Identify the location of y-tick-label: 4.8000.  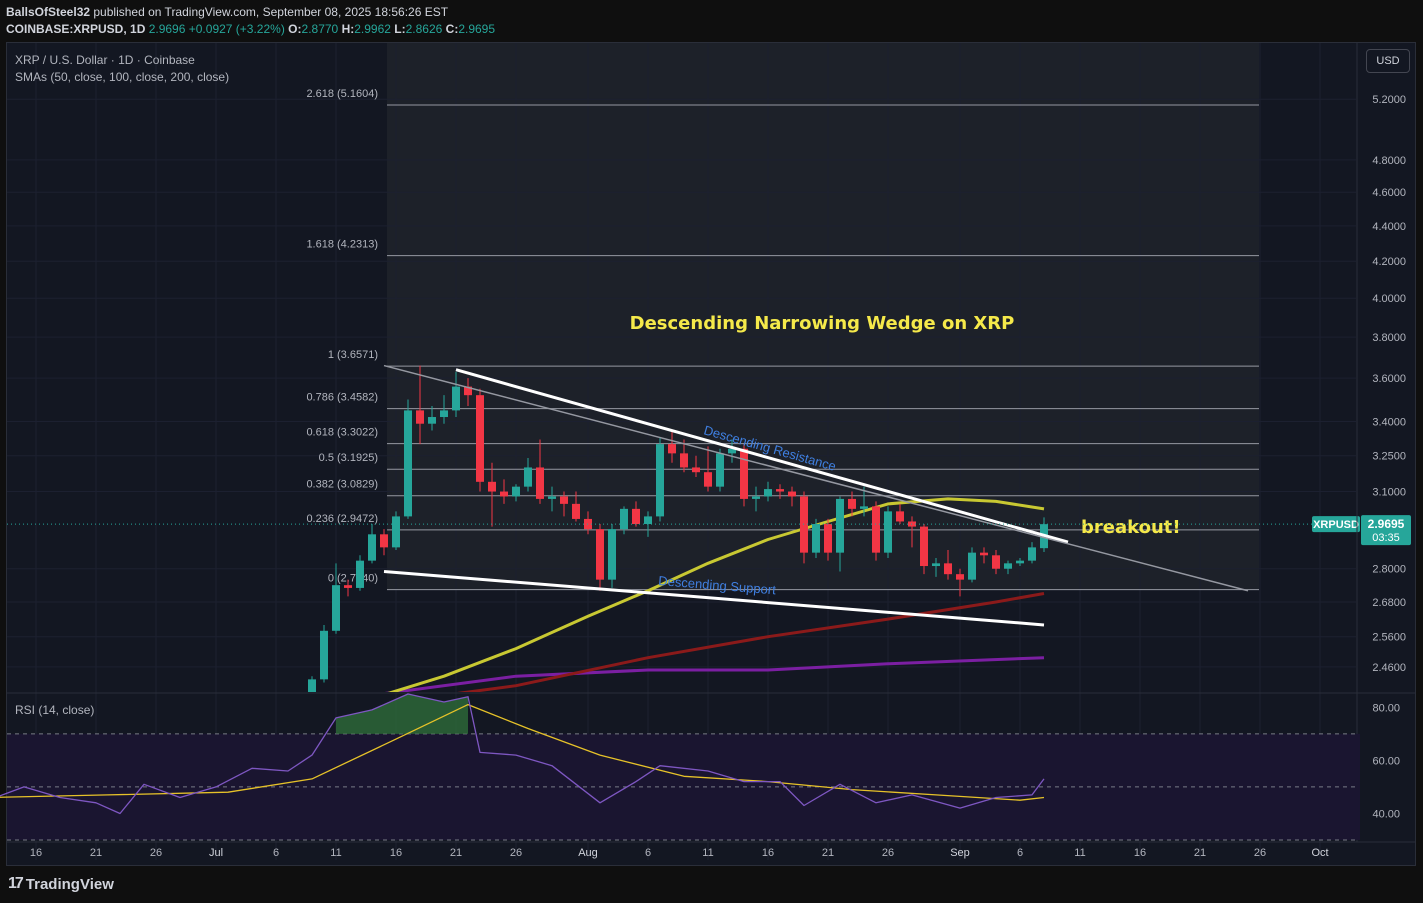
(1389, 161).